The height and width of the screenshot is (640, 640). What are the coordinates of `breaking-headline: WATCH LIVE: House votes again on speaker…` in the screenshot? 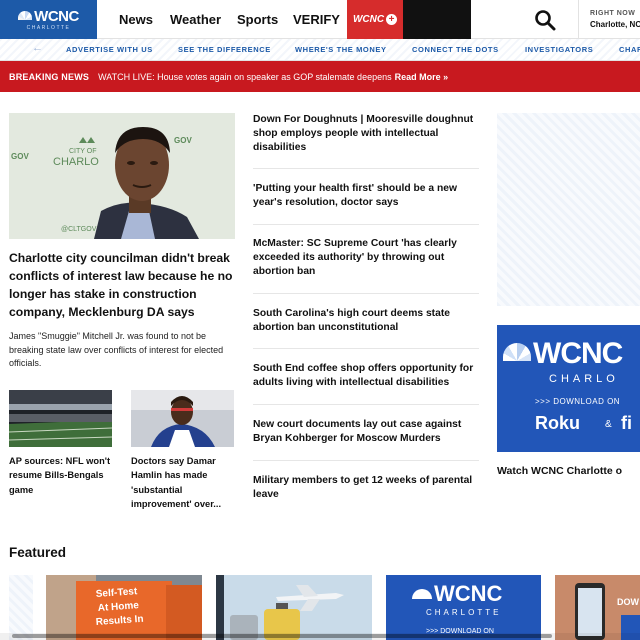 It's located at (244, 77).